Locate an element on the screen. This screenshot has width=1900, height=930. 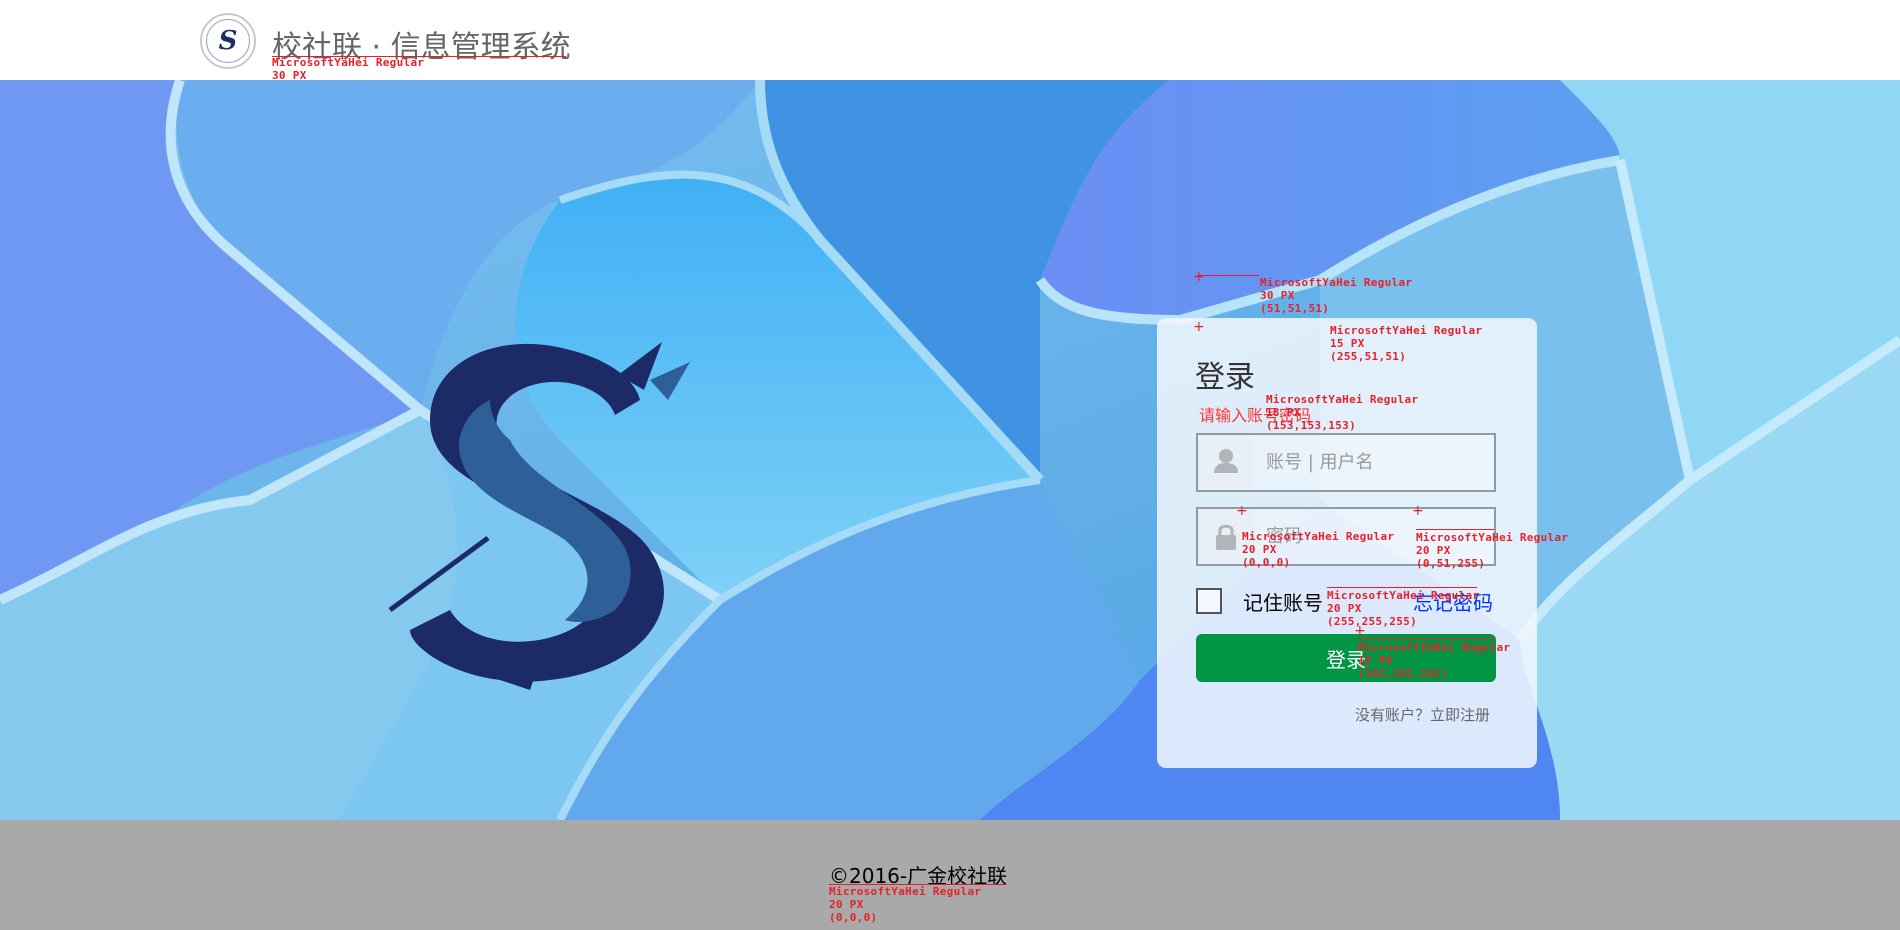
school-logo: S is located at coordinates (228, 41).